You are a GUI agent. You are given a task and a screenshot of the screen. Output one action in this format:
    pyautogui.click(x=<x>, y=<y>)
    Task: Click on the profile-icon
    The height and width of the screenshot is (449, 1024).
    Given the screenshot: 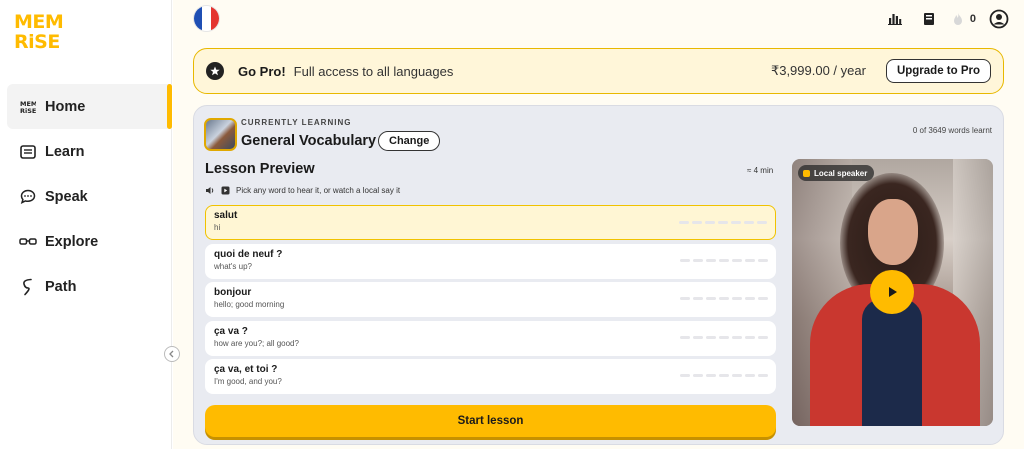 What is the action you would take?
    pyautogui.click(x=999, y=19)
    